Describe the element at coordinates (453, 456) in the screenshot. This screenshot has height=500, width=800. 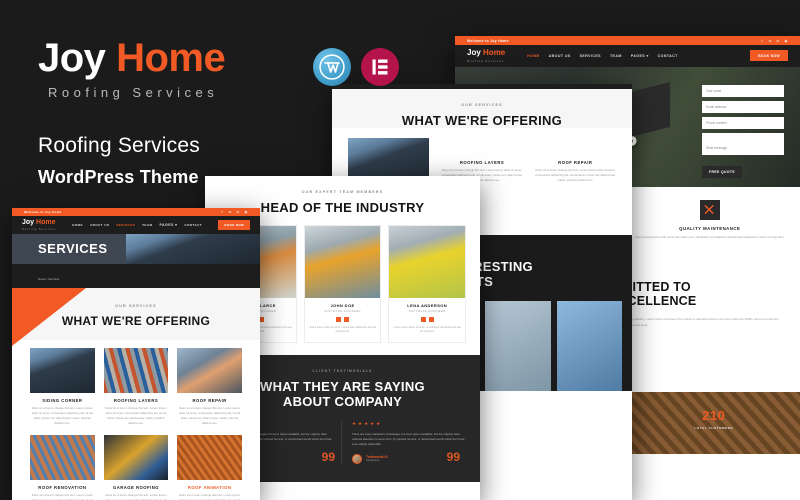
I see `quote-icon: 99` at that location.